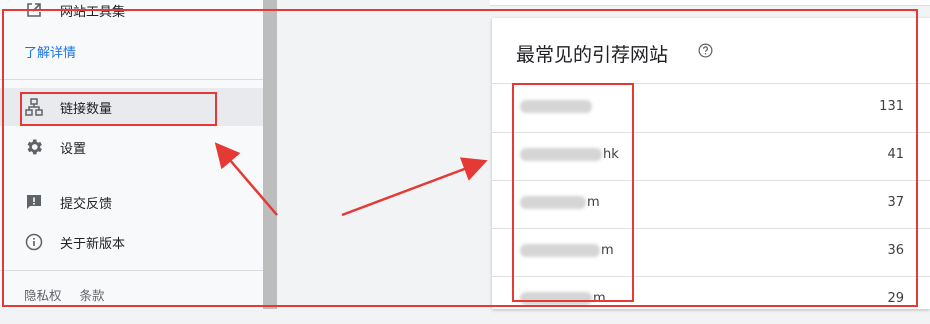 This screenshot has height=324, width=930. I want to click on annotation-links-box, so click(118, 109).